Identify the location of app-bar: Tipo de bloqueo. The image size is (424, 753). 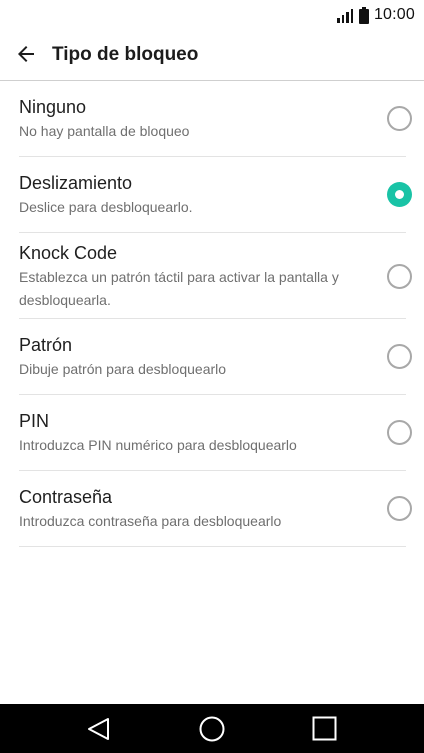
(212, 55).